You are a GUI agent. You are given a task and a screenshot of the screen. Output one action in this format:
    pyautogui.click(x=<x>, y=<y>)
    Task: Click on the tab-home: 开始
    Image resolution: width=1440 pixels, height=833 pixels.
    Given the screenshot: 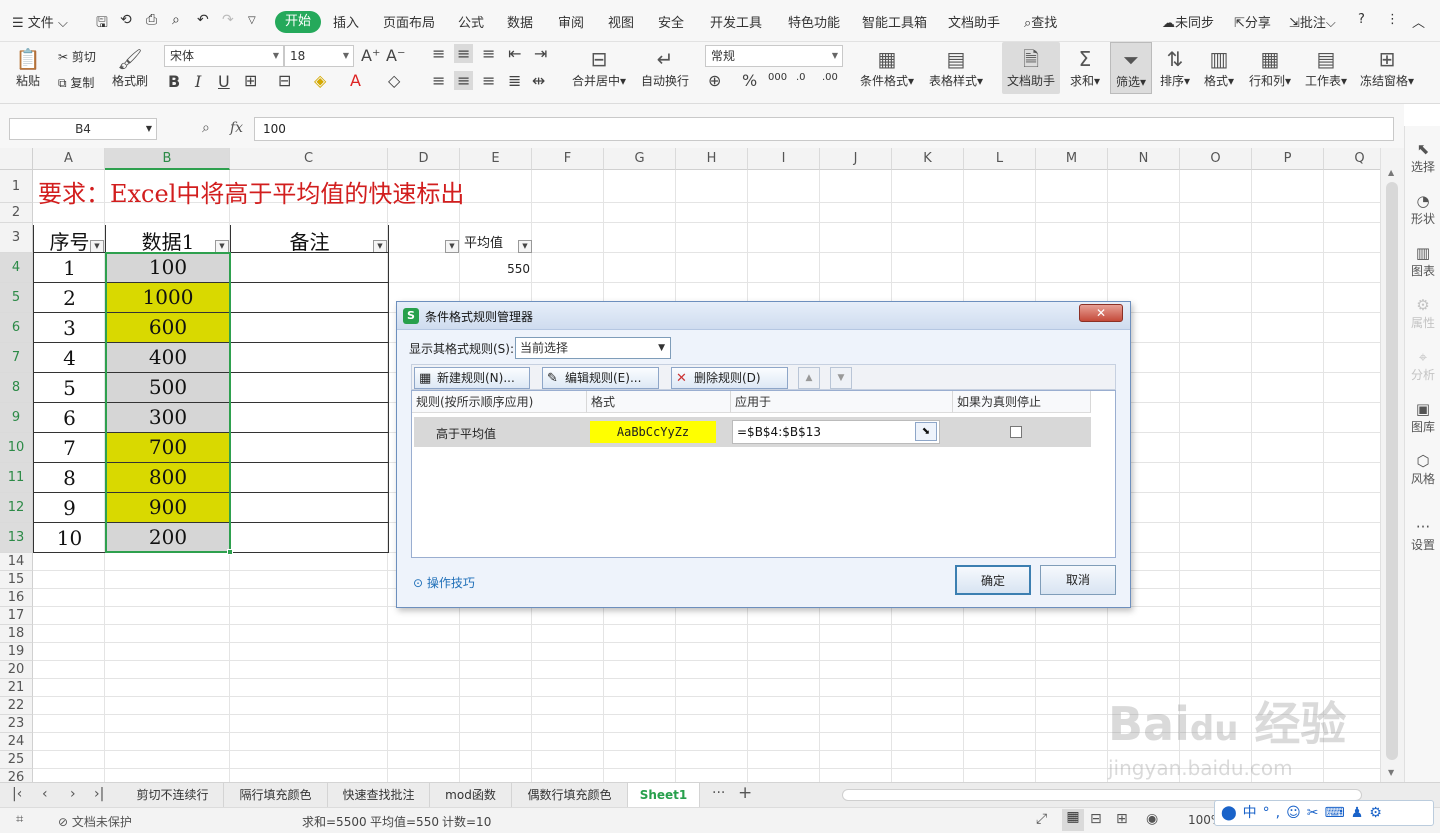 What is the action you would take?
    pyautogui.click(x=298, y=22)
    